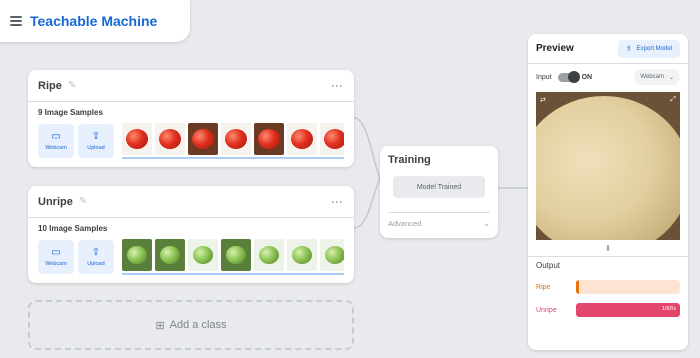 The height and width of the screenshot is (358, 700). What do you see at coordinates (544, 77) in the screenshot?
I see `input-label: Input` at bounding box center [544, 77].